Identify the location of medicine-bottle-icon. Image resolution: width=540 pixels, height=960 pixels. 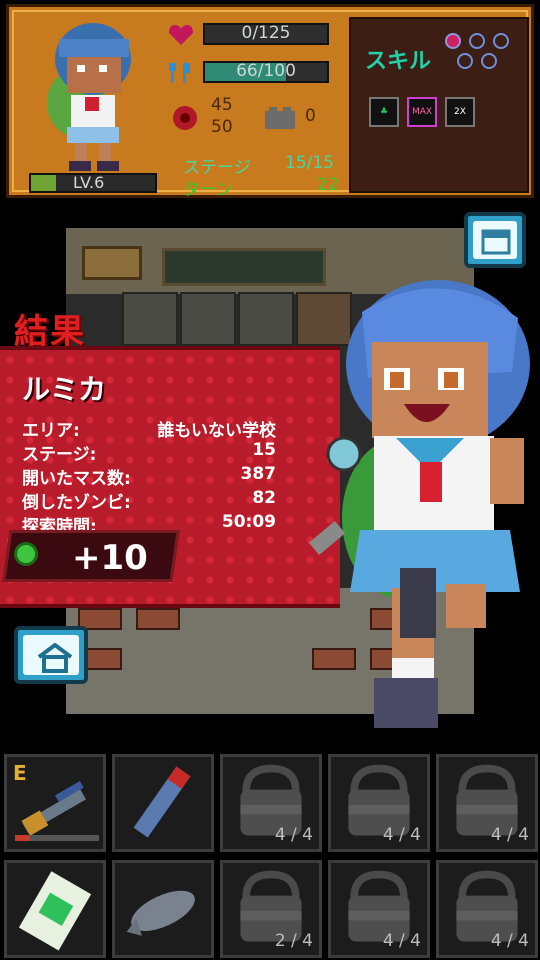
(55, 910).